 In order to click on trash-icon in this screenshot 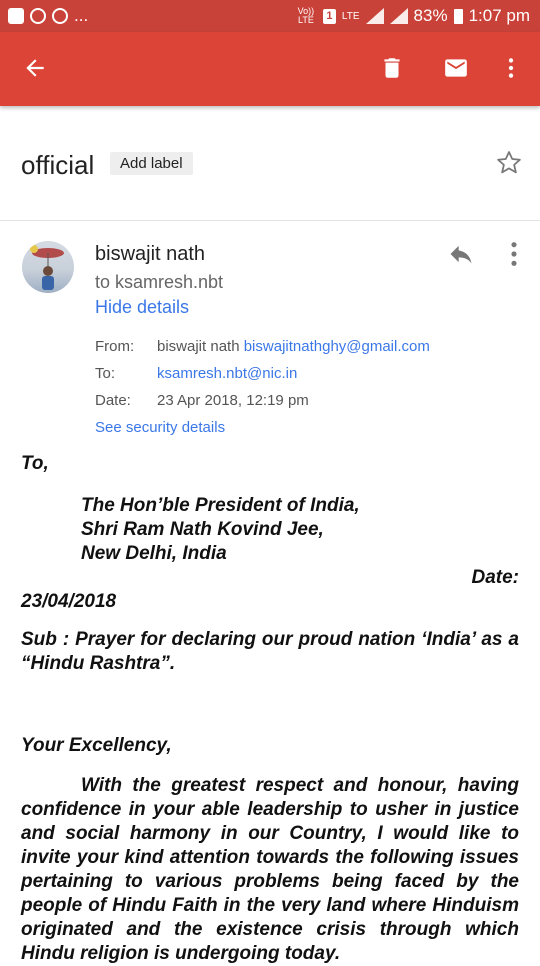, I will do `click(392, 68)`.